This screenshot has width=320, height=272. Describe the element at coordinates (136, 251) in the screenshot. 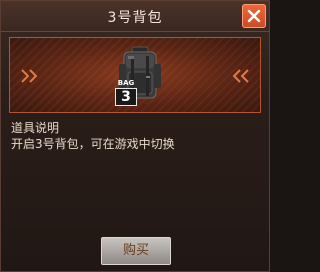

I see `buy-button: 购买` at that location.